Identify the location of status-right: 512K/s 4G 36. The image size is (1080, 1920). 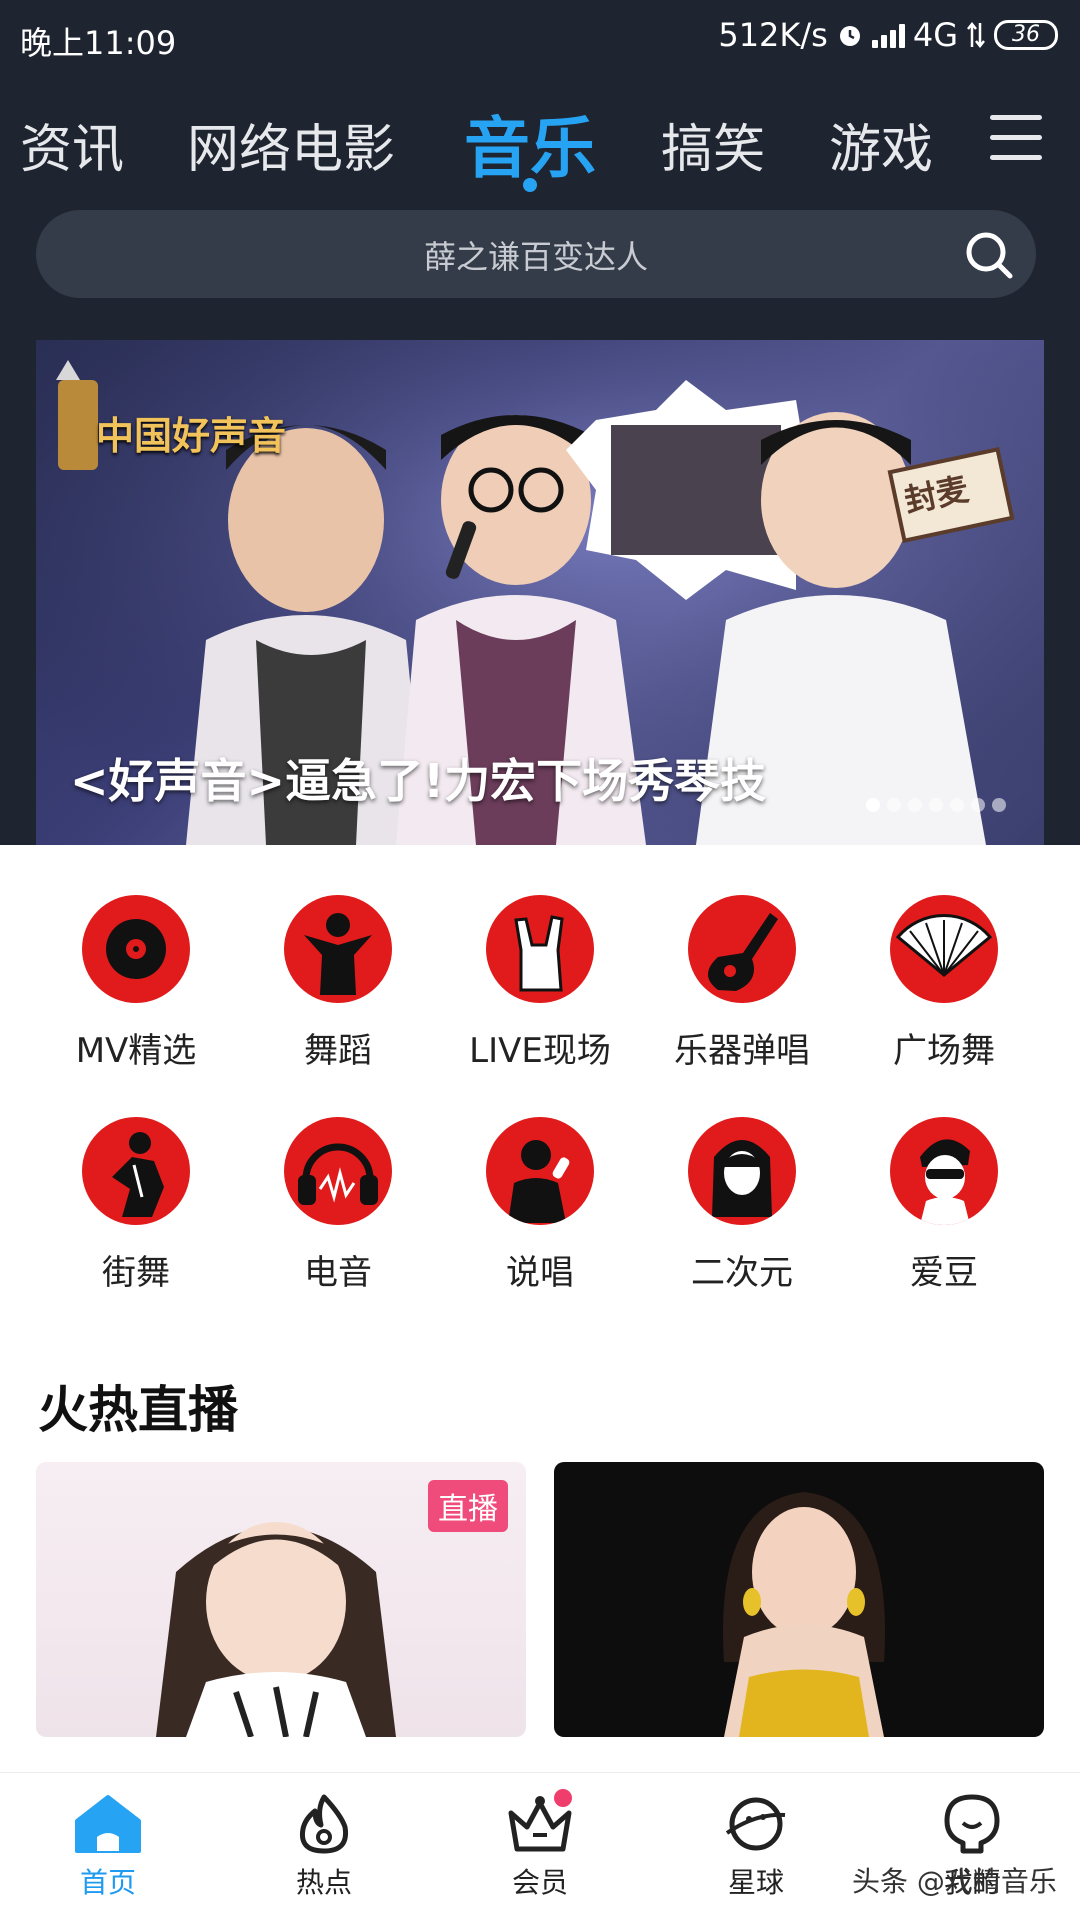
(888, 35).